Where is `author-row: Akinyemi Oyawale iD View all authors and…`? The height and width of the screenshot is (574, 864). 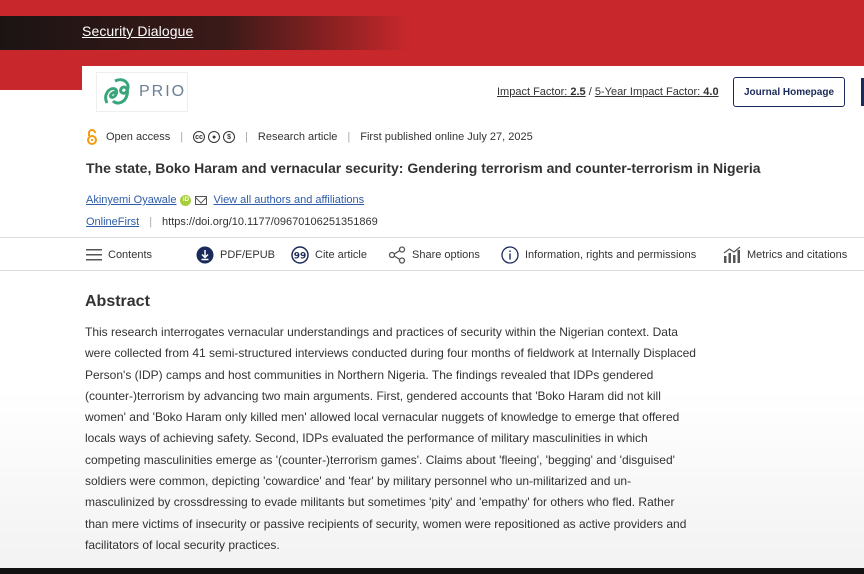 author-row: Akinyemi Oyawale iD View all authors and… is located at coordinates (225, 200).